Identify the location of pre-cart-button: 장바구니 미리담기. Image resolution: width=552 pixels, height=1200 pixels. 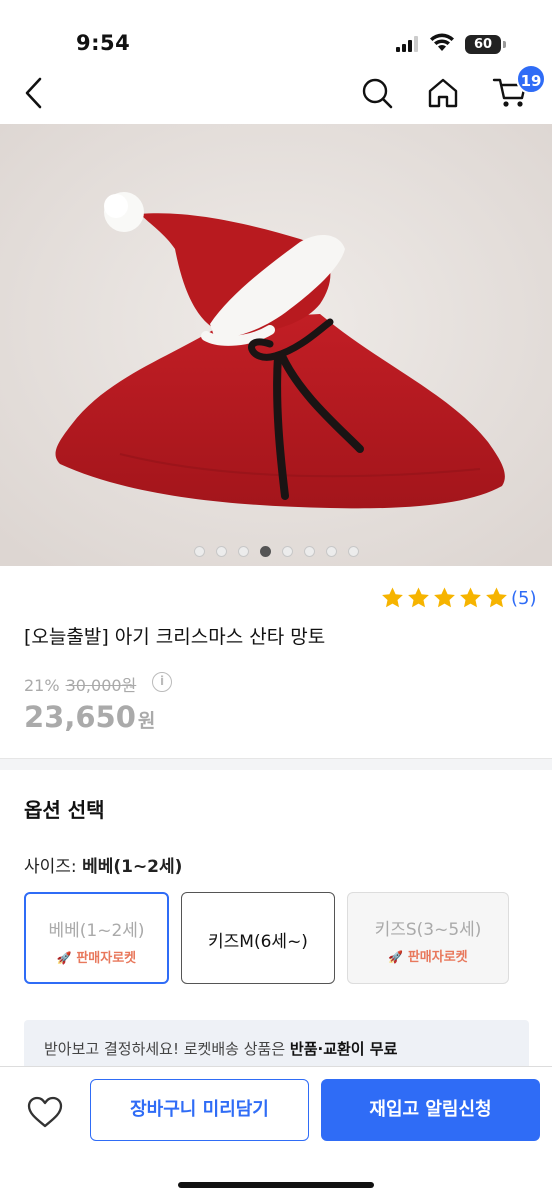
(199, 1110).